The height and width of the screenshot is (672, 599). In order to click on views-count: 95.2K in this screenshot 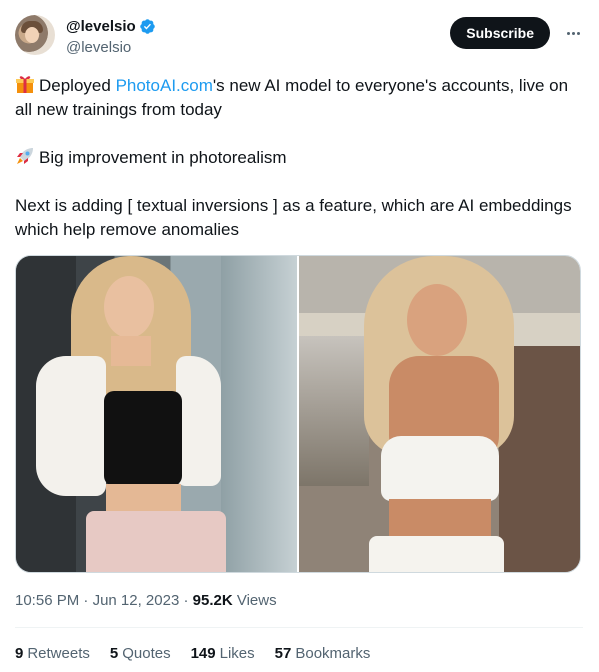, I will do `click(212, 600)`.